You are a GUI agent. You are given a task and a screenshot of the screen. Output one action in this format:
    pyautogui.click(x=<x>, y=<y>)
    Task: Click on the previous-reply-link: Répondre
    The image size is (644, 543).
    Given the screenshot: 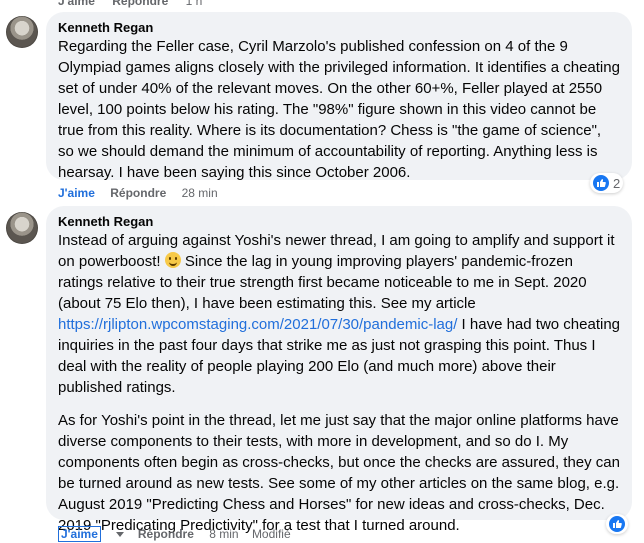 What is the action you would take?
    pyautogui.click(x=140, y=4)
    